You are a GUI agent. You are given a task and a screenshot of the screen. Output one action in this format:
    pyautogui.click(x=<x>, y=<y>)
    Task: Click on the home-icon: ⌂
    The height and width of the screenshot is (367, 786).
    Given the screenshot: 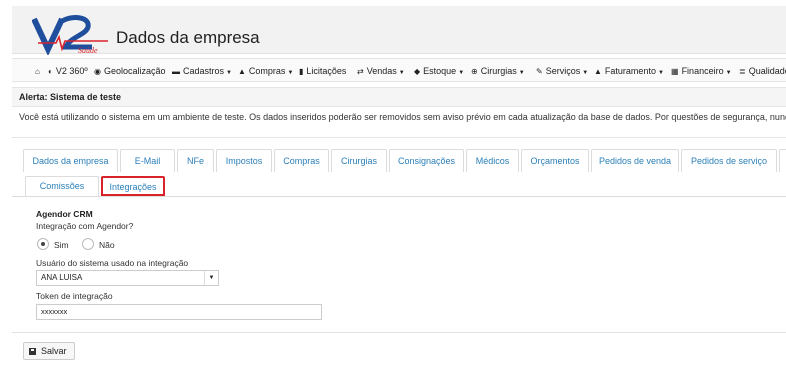 What is the action you would take?
    pyautogui.click(x=37, y=71)
    